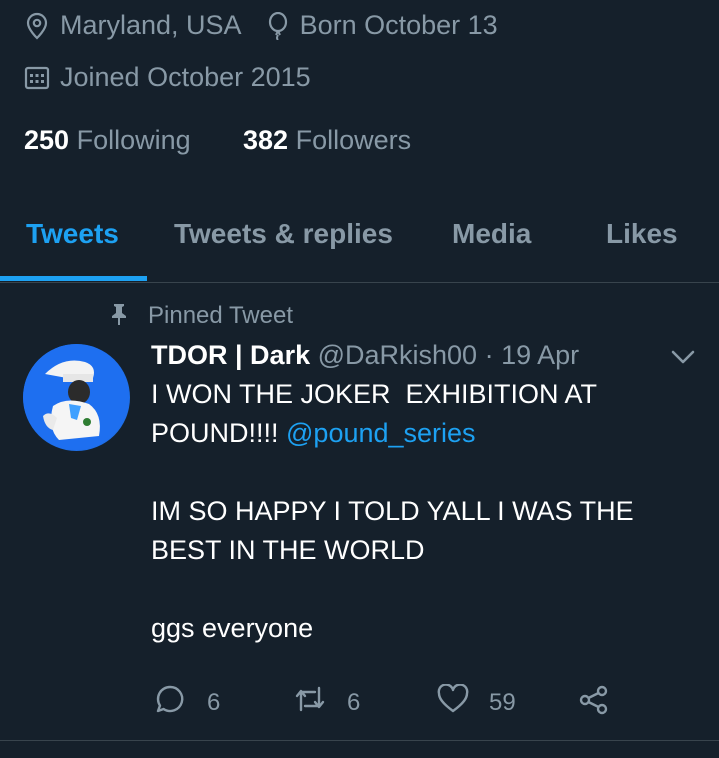 The image size is (719, 758). I want to click on tweet-line: POUND!!!! @pound_series, so click(421, 433).